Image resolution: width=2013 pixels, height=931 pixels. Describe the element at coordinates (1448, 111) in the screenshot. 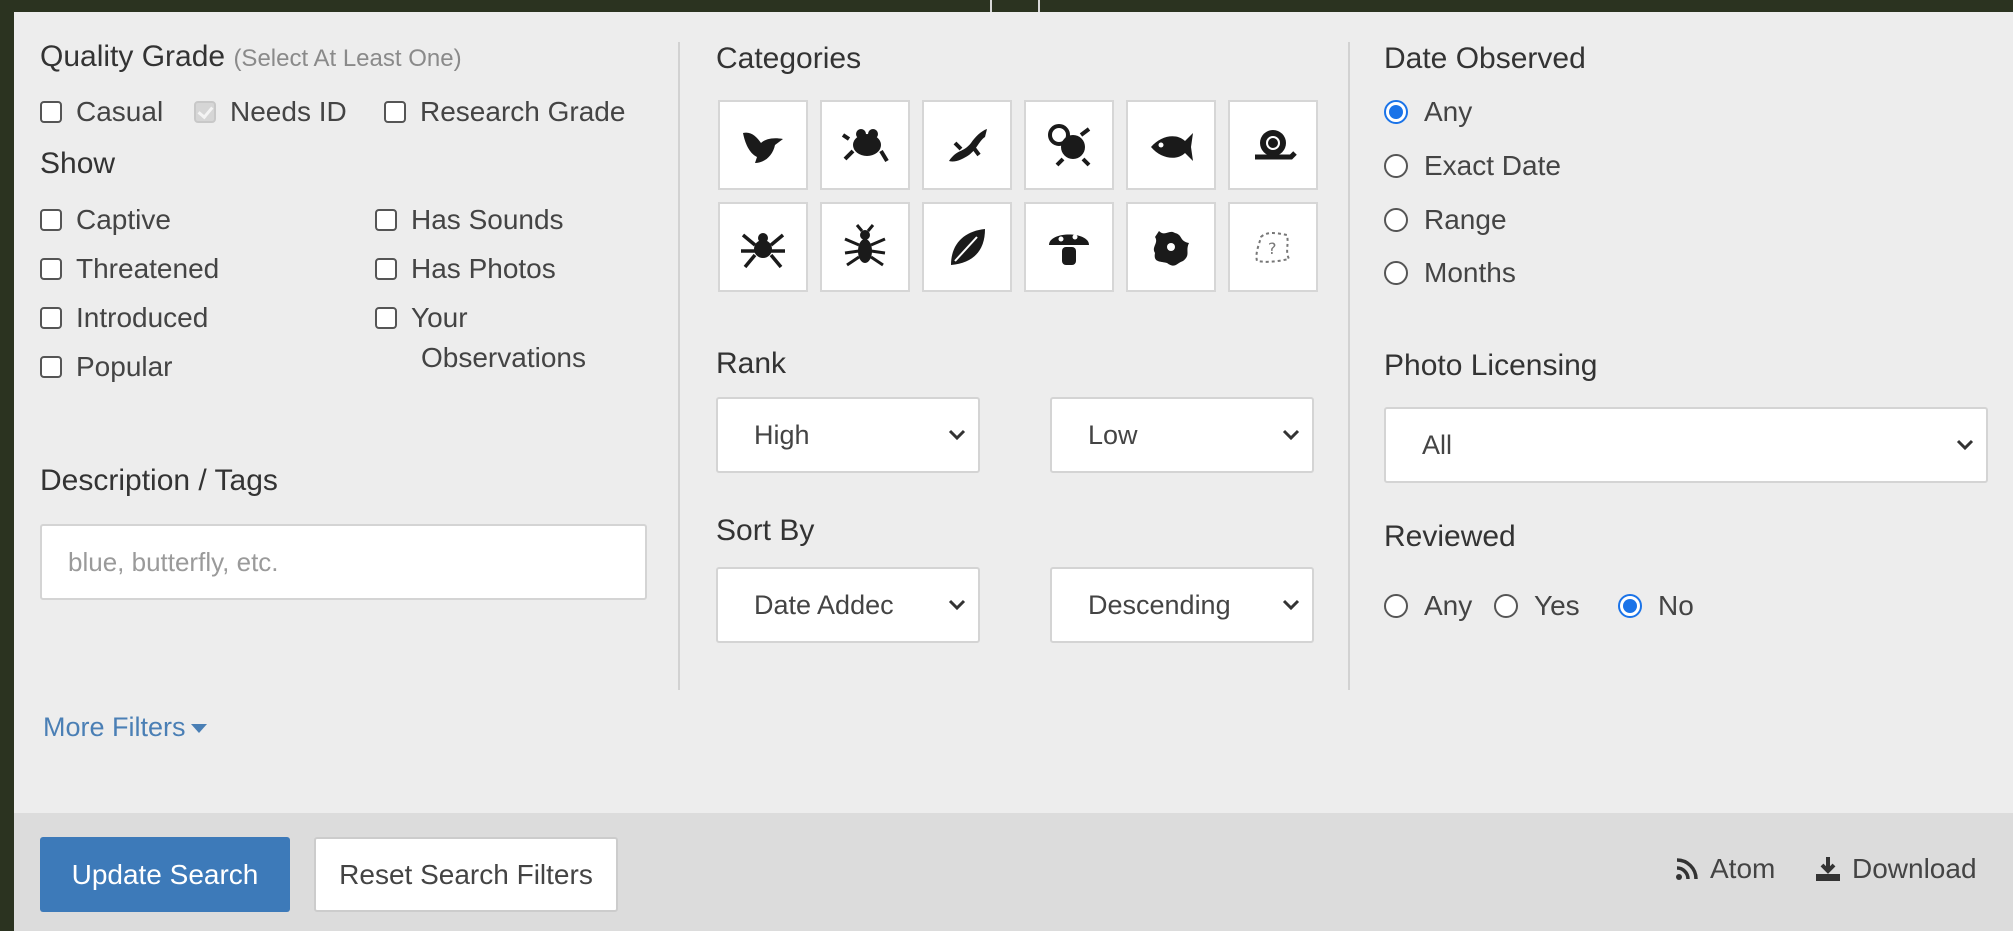

I see `date-any-label: Any` at that location.